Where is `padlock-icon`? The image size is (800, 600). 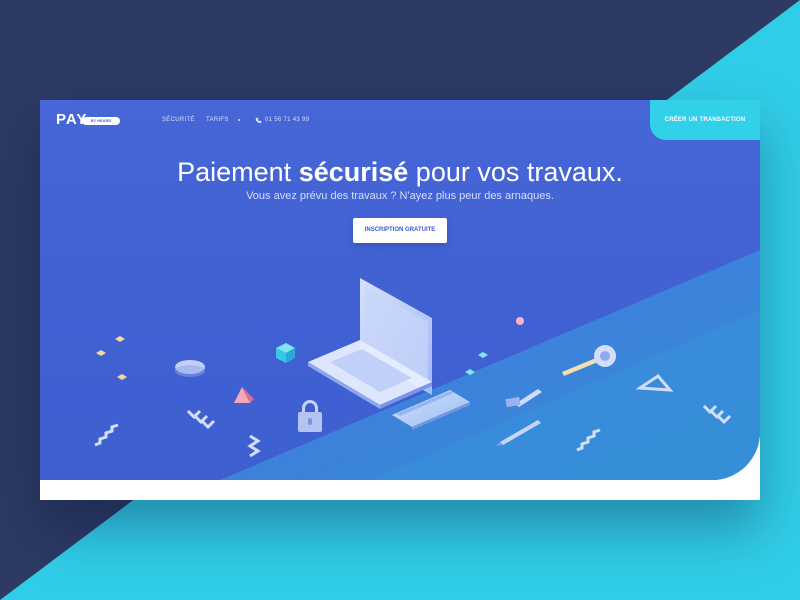
padlock-icon is located at coordinates (310, 416).